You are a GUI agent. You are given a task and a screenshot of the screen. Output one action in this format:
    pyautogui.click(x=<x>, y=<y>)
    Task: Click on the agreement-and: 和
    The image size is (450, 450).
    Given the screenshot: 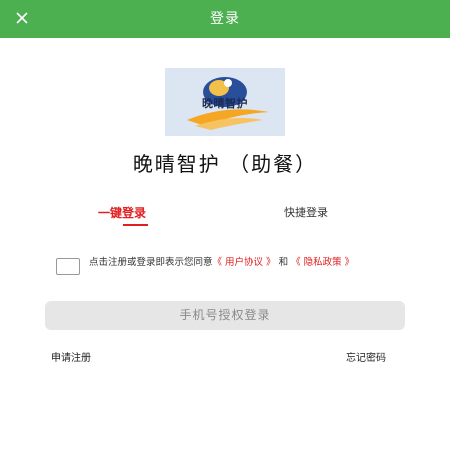 What is the action you would take?
    pyautogui.click(x=283, y=262)
    